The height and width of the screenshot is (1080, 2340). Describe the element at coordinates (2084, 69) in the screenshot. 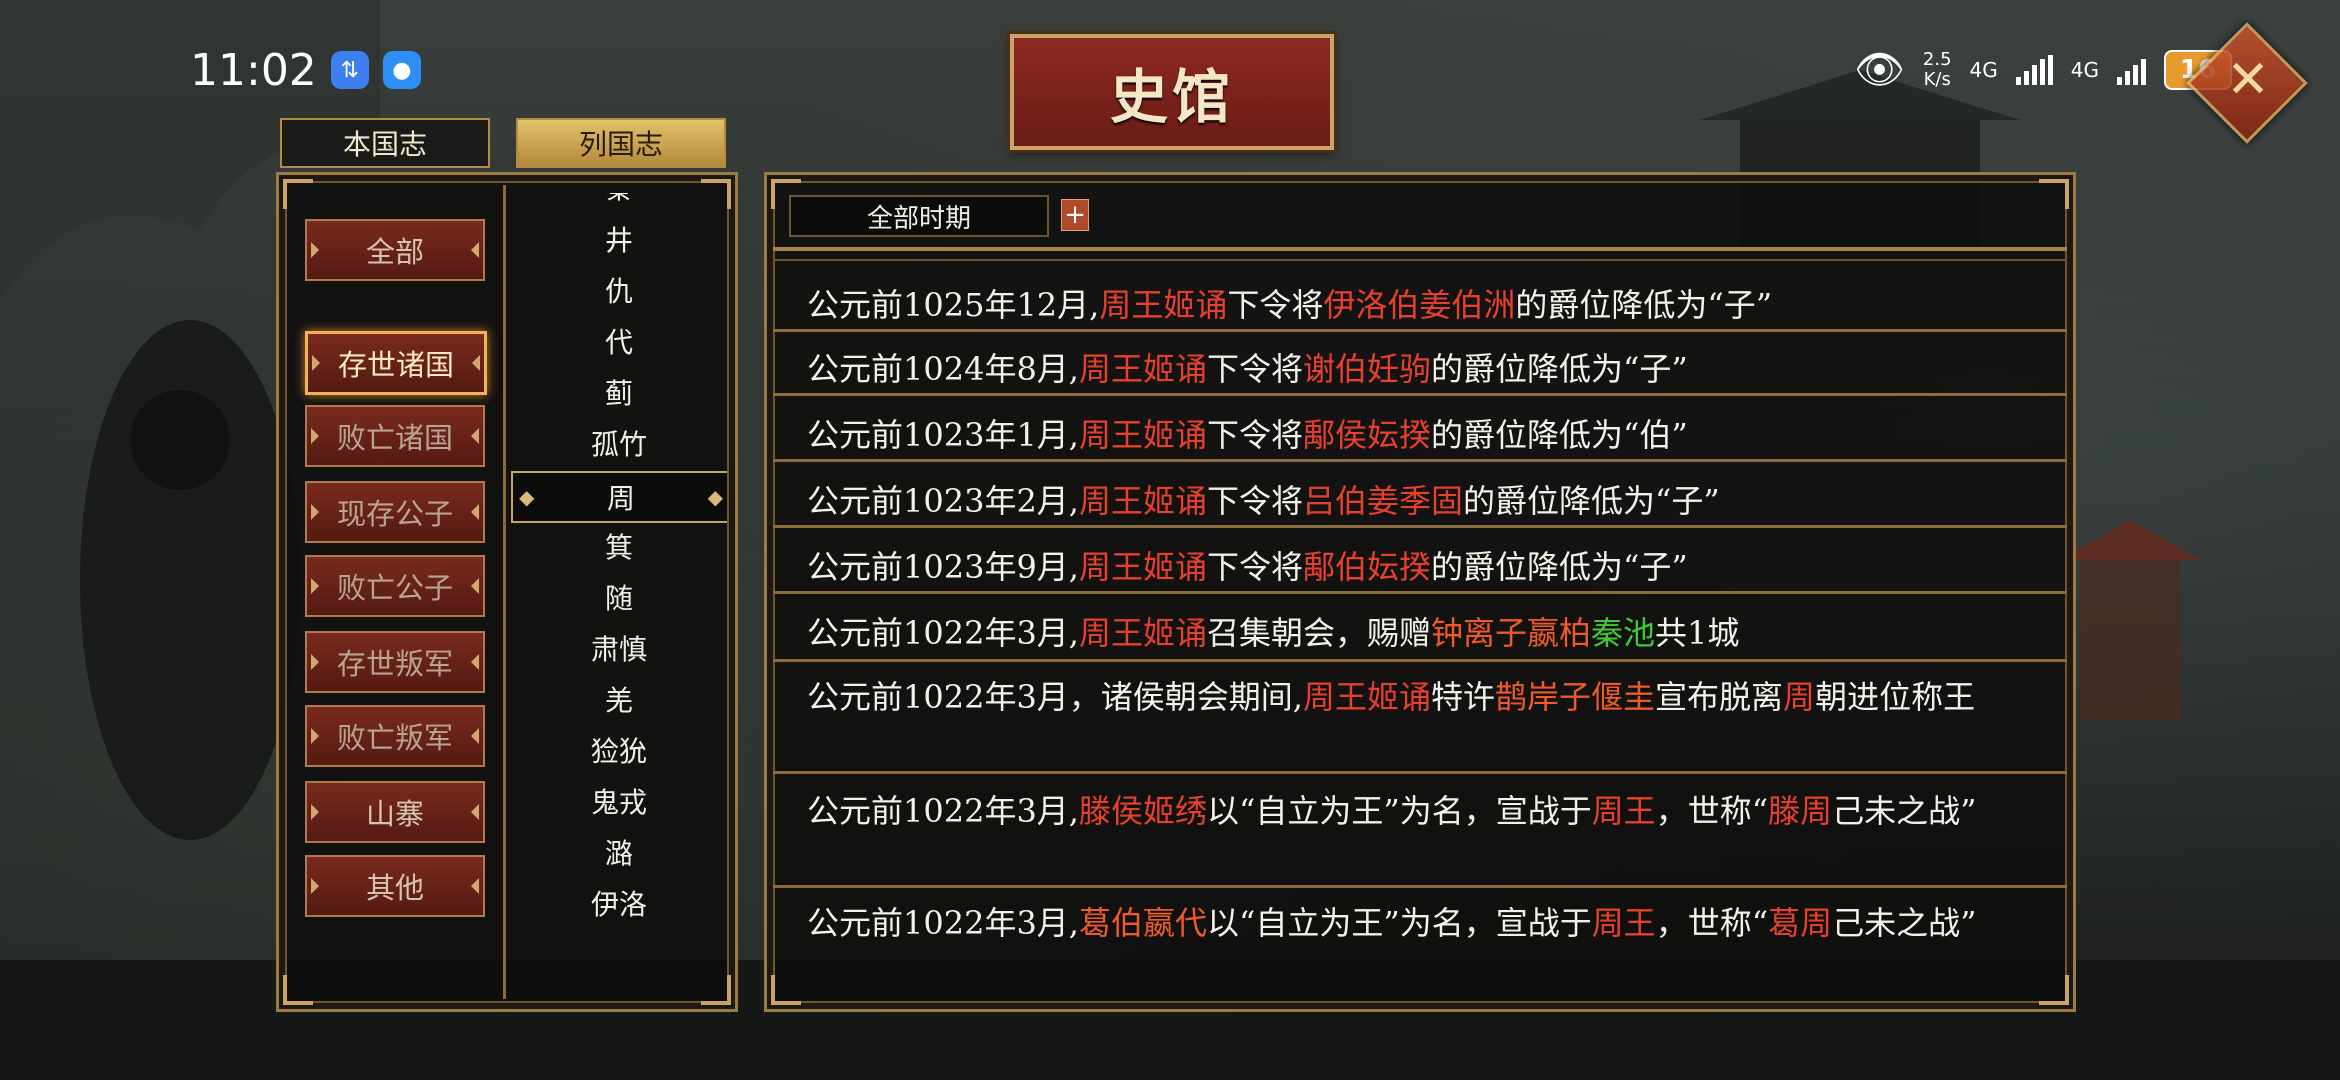

I see `sim2-label: 4G` at that location.